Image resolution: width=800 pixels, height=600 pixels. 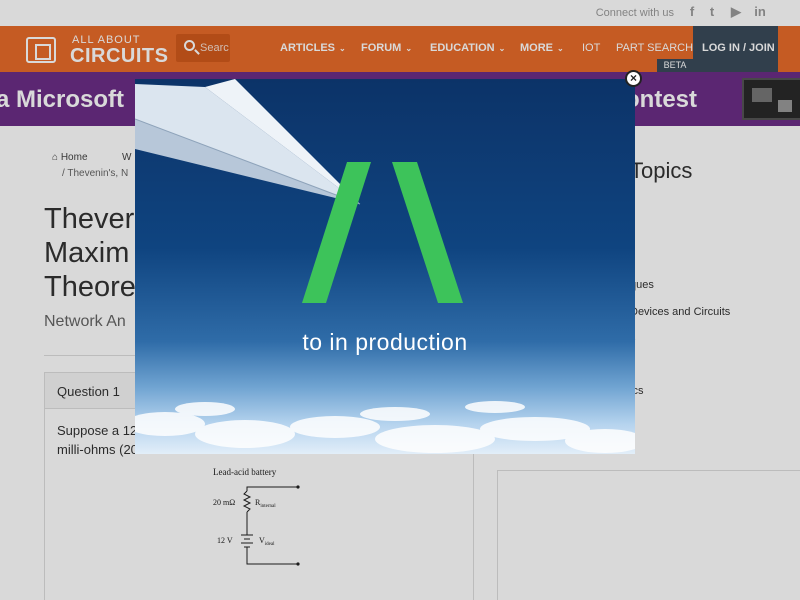 I want to click on close-icon: ×, so click(x=633, y=78).